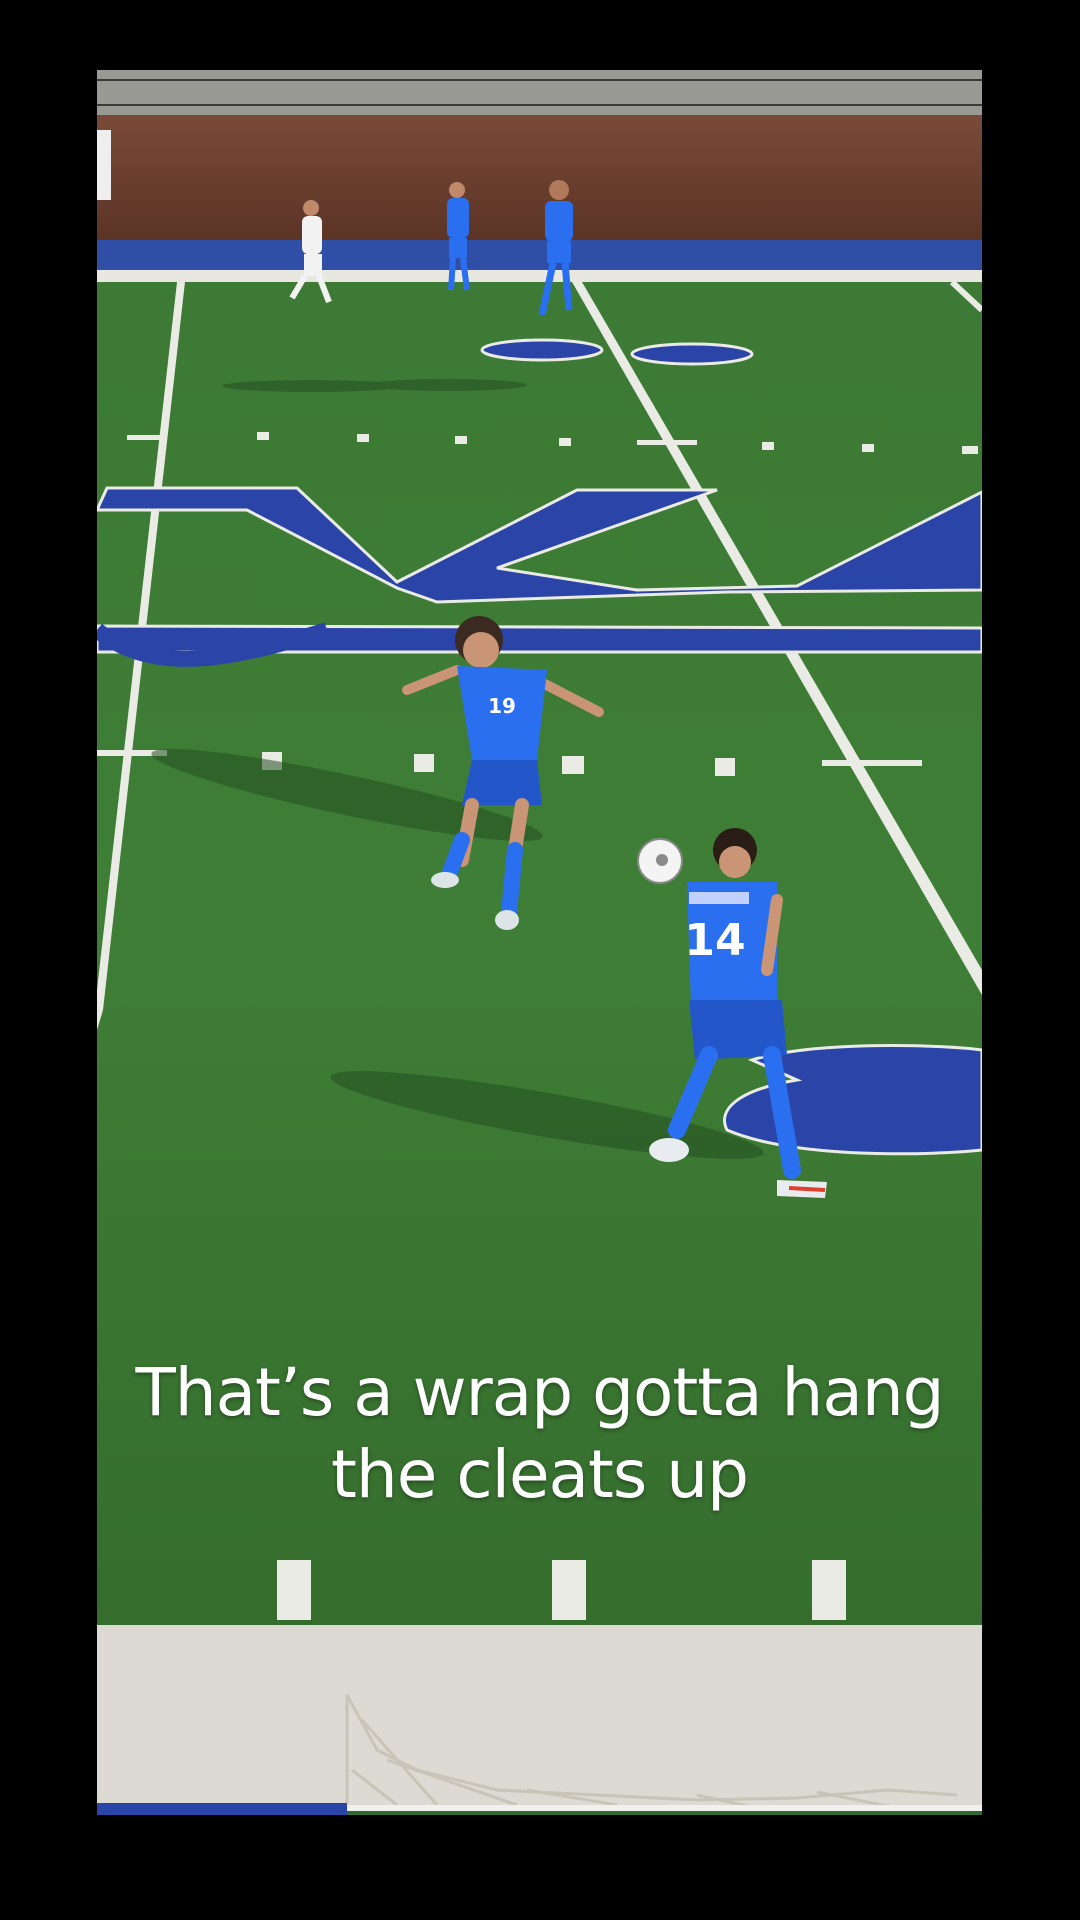  Describe the element at coordinates (539, 177) in the screenshot. I see `stadium-wall` at that location.